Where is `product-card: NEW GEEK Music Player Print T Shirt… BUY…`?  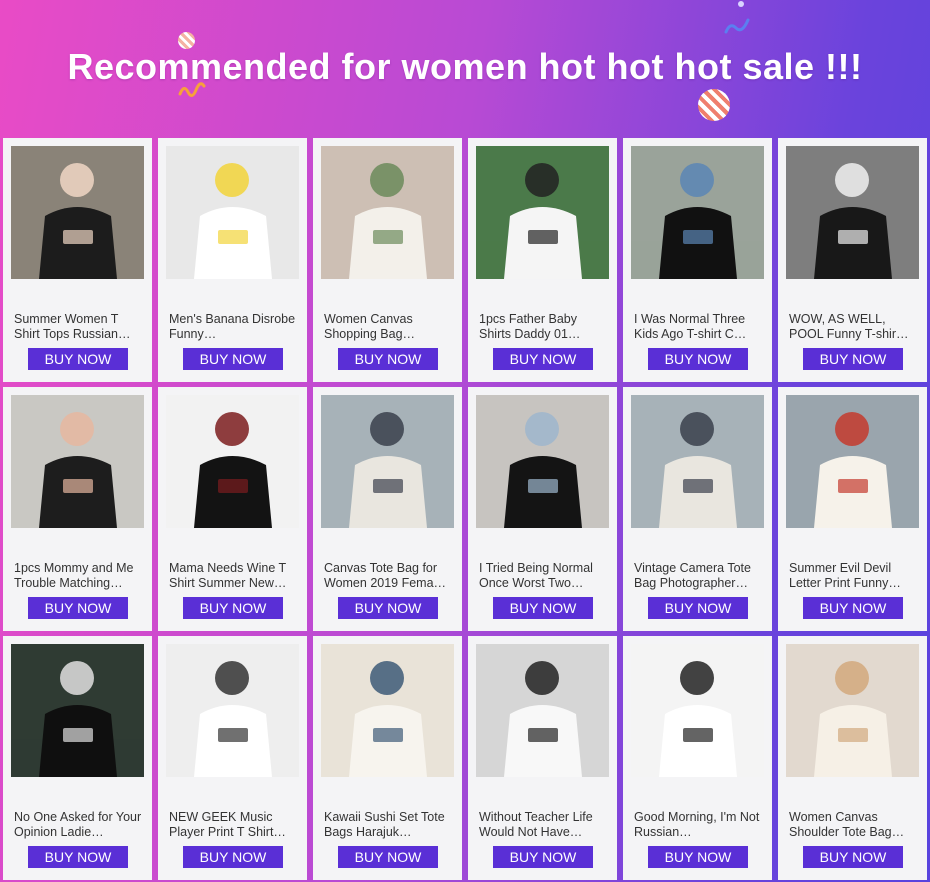
product-card: NEW GEEK Music Player Print T Shirt… BUY… is located at coordinates (232, 758).